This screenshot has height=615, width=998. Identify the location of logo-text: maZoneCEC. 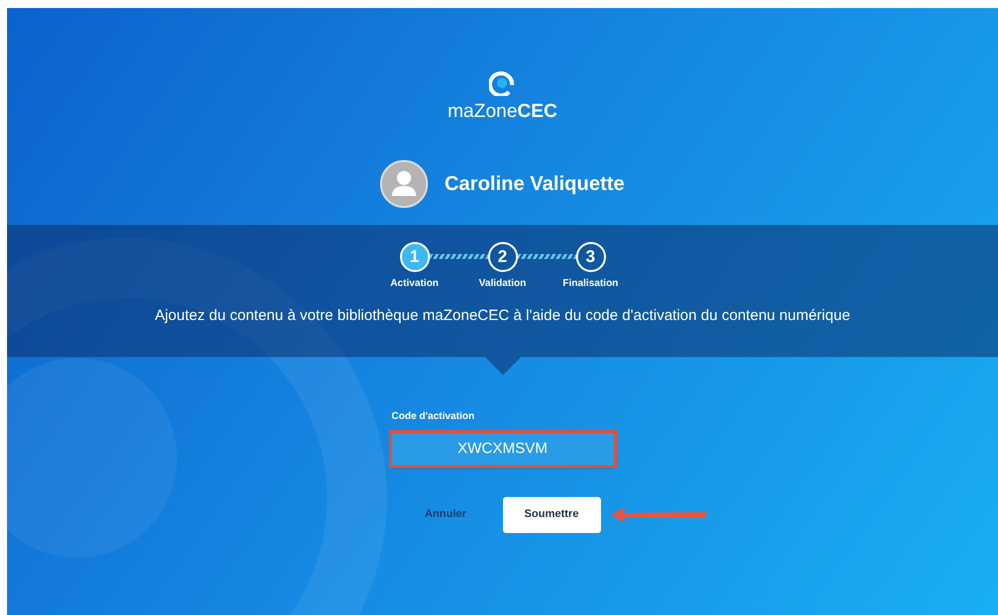
(503, 112).